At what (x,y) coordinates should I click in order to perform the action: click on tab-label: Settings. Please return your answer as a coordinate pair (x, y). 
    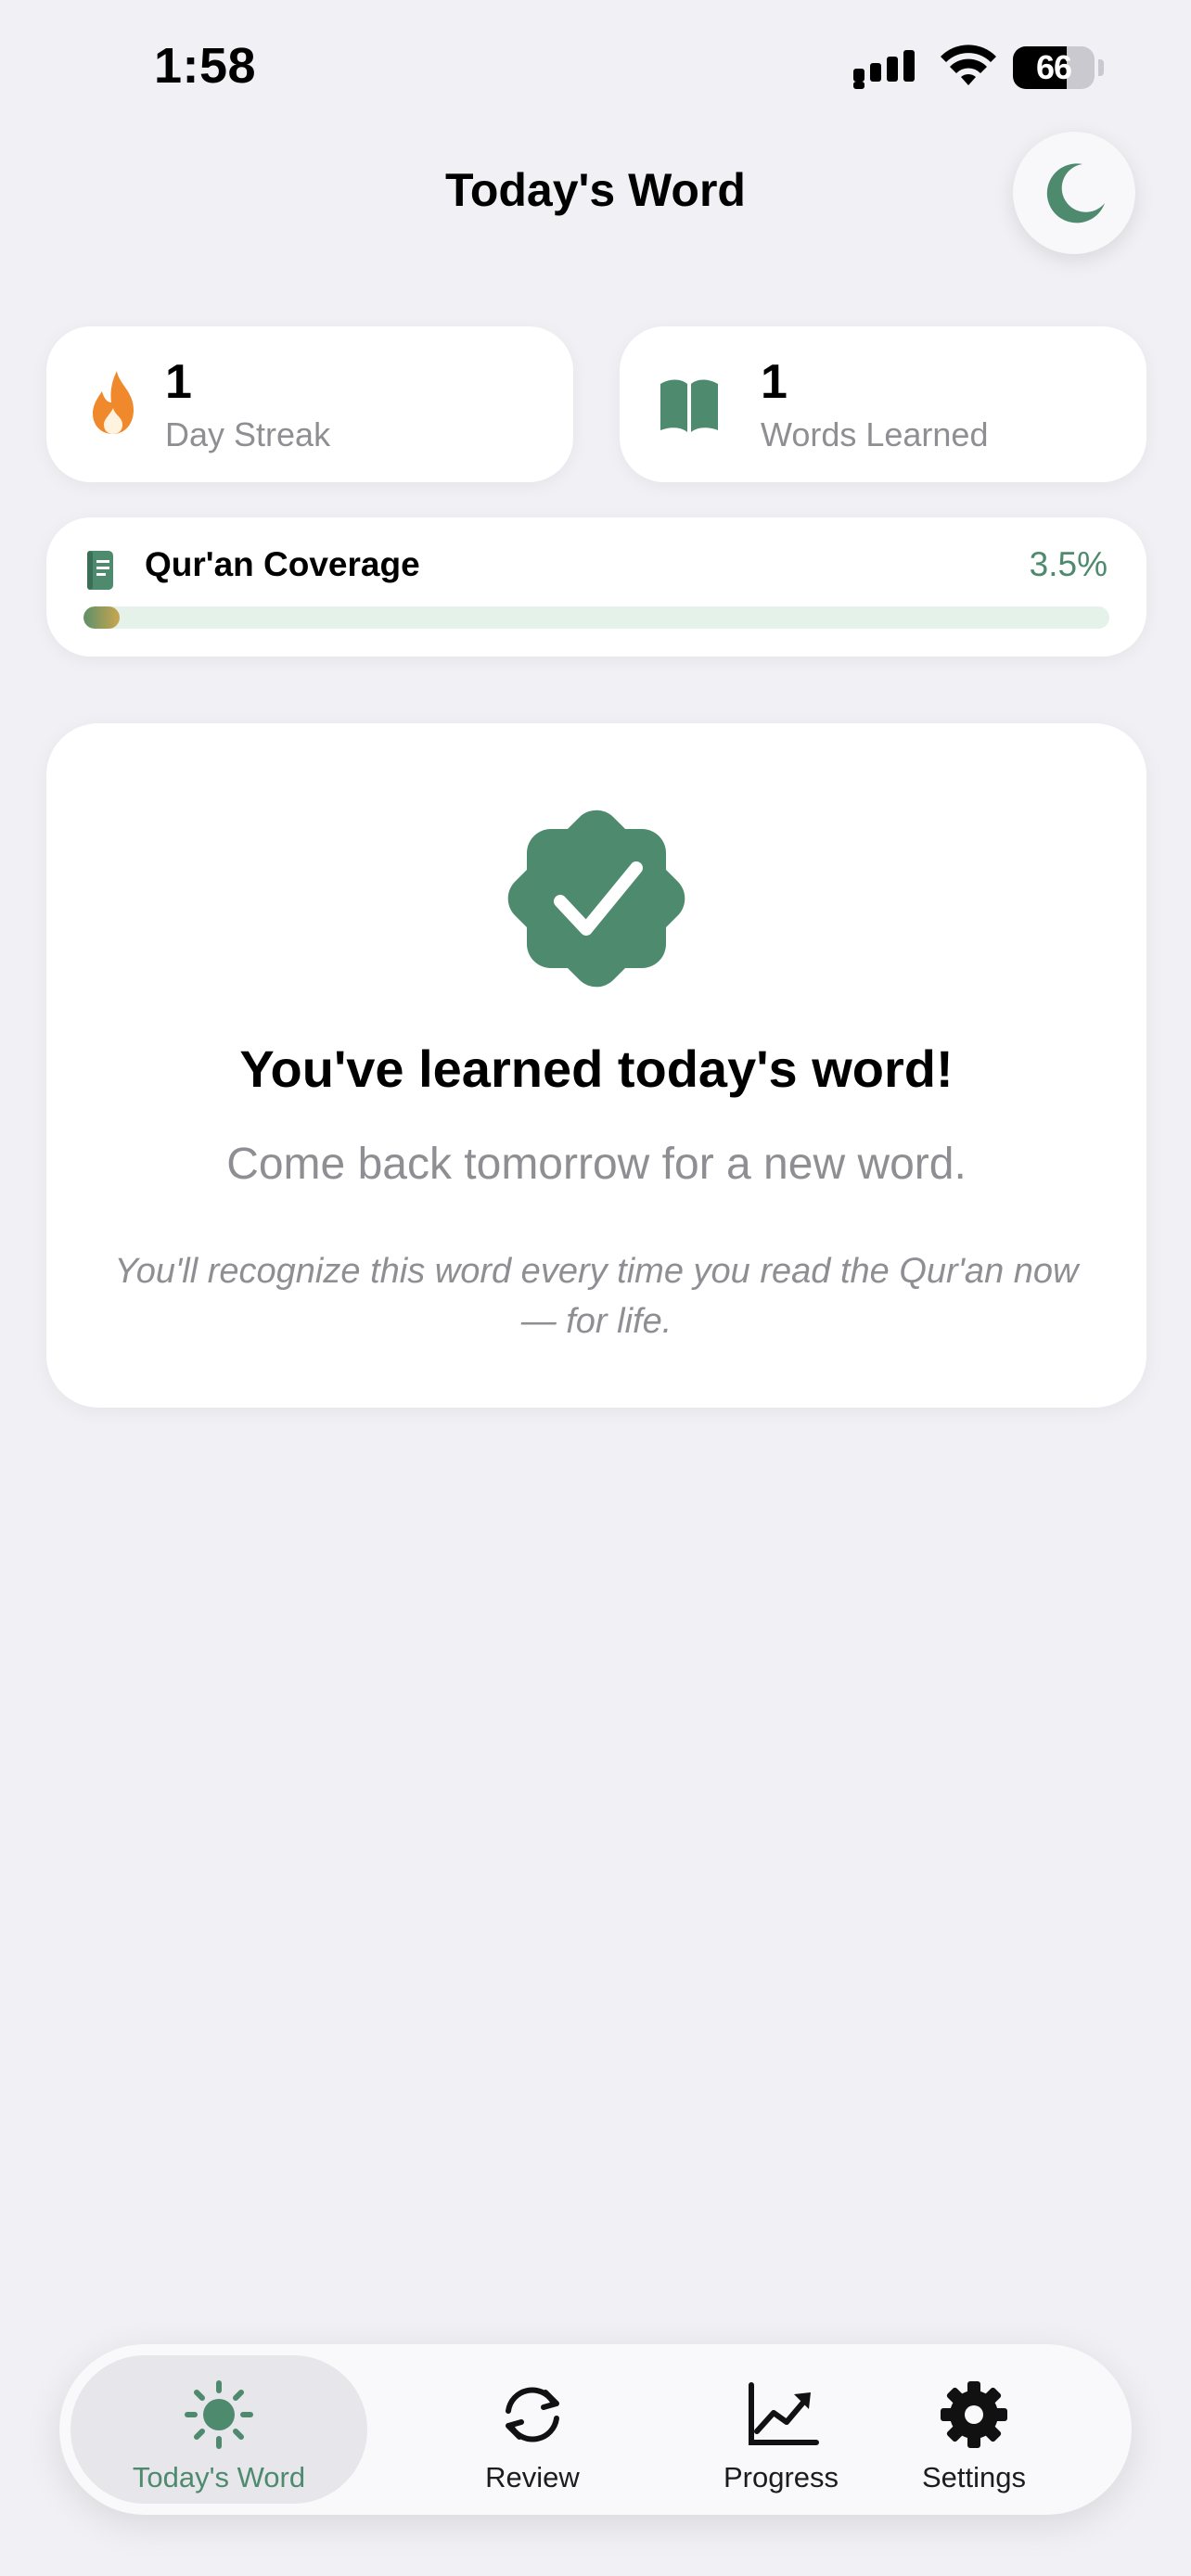
    Looking at the image, I should click on (973, 2477).